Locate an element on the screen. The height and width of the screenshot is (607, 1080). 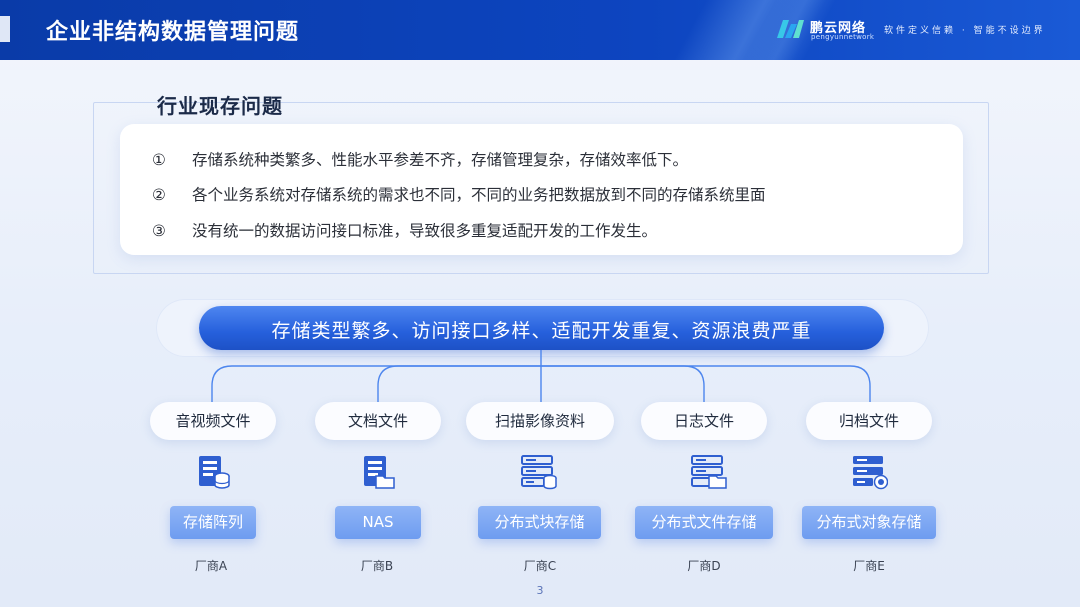
server-rack-object-icon is located at coordinates (870, 473).